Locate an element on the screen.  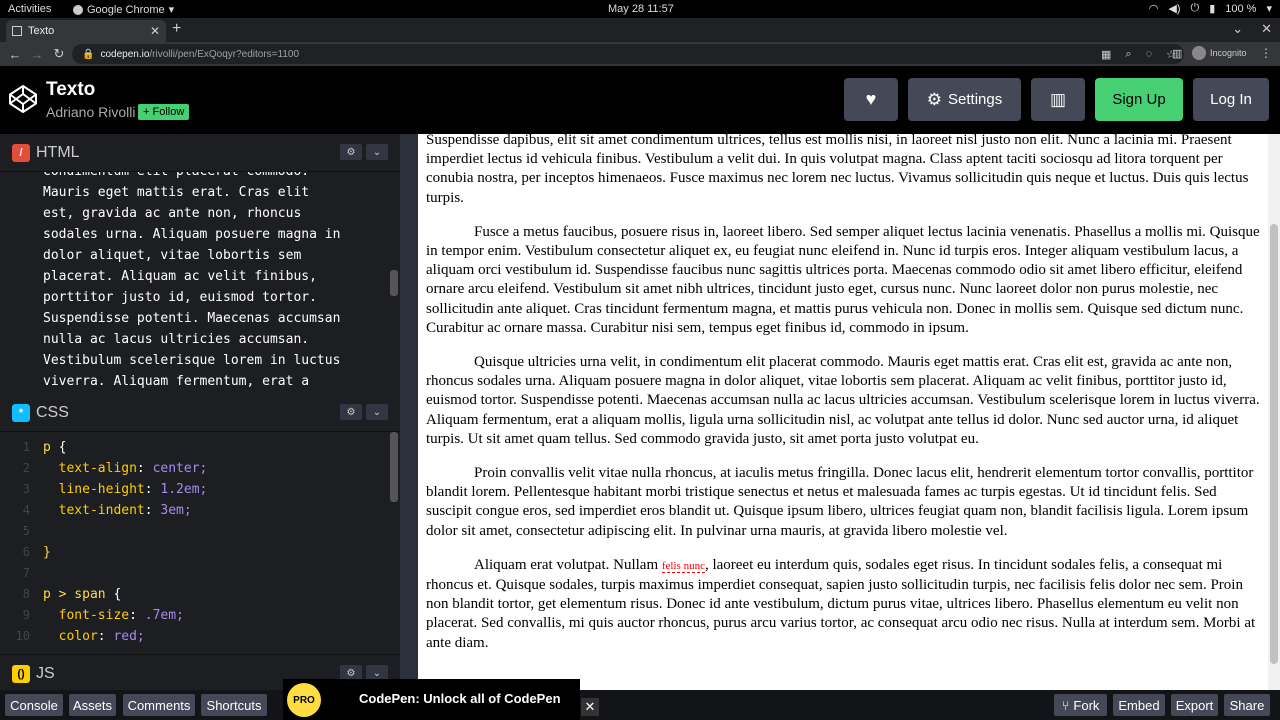
code-line: line-height: 1.2em; is located at coordinates (125, 489).